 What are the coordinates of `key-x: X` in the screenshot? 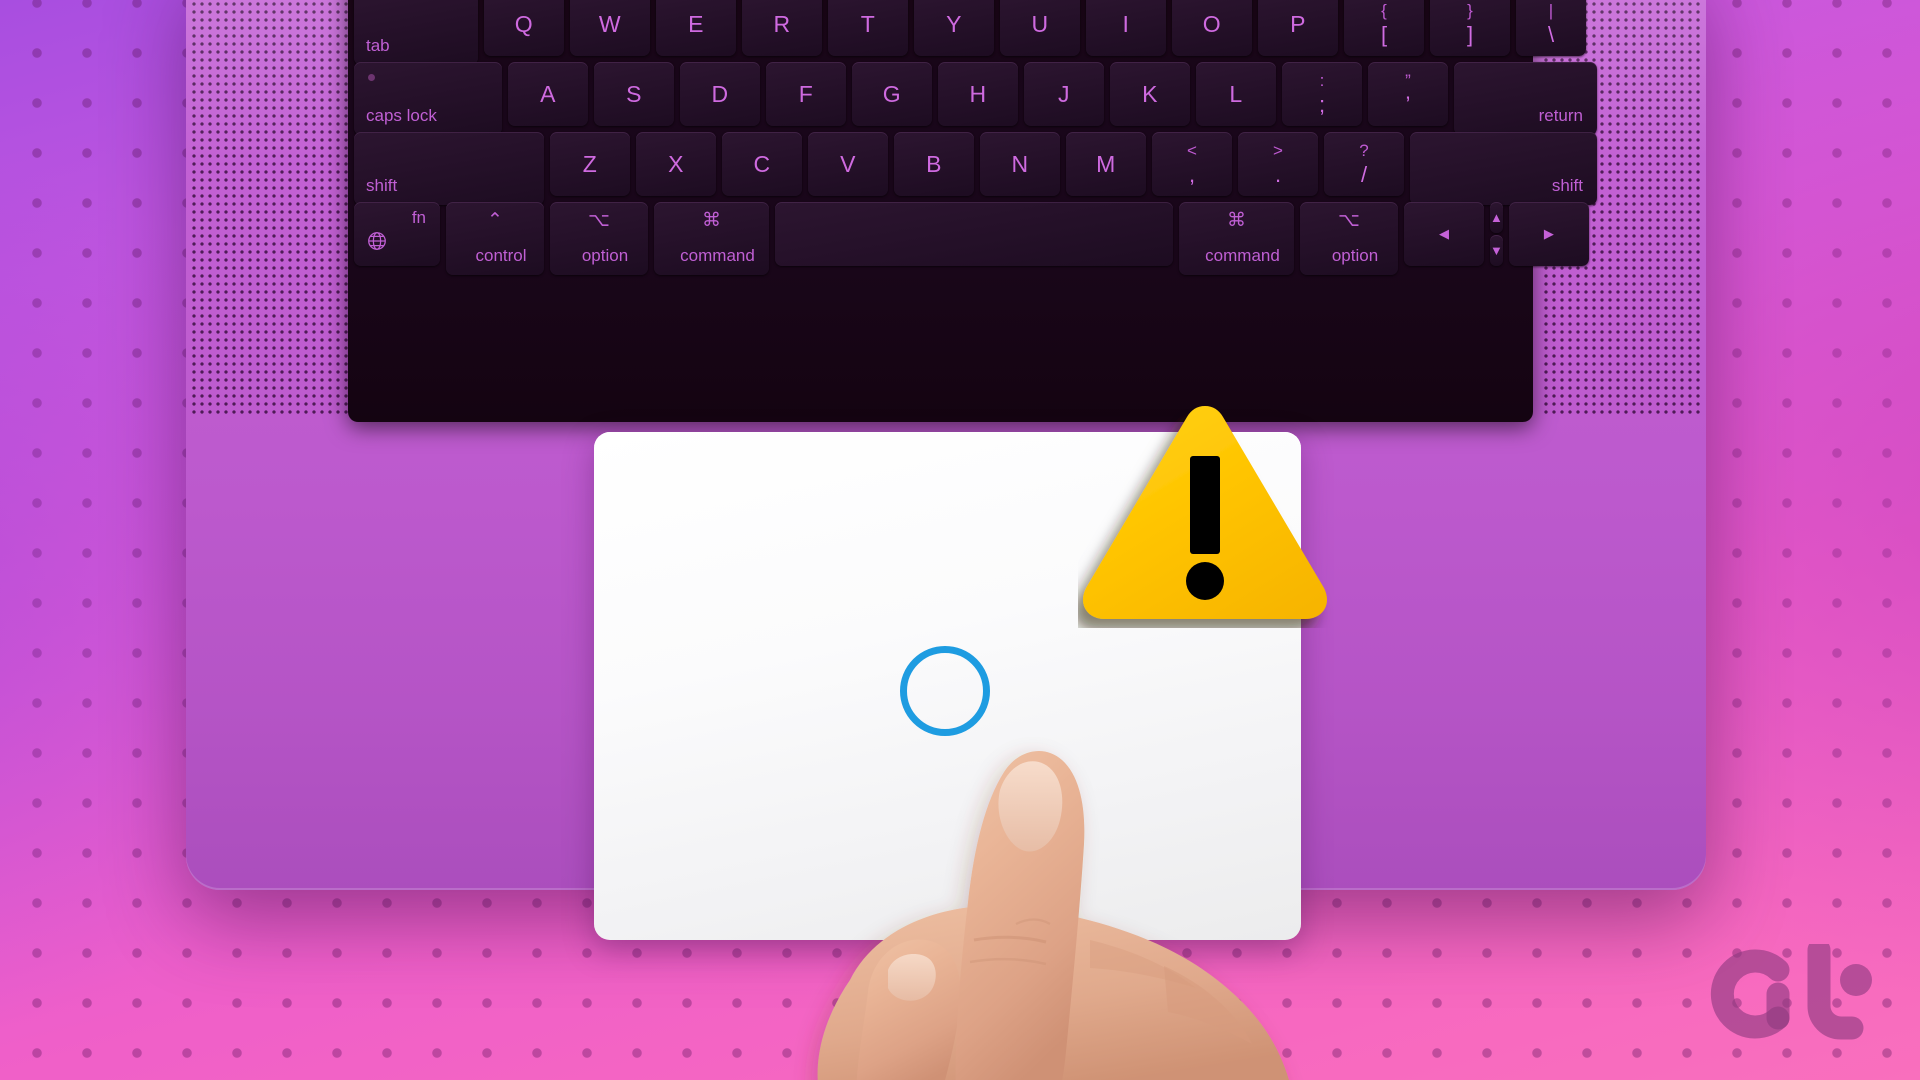 It's located at (676, 164).